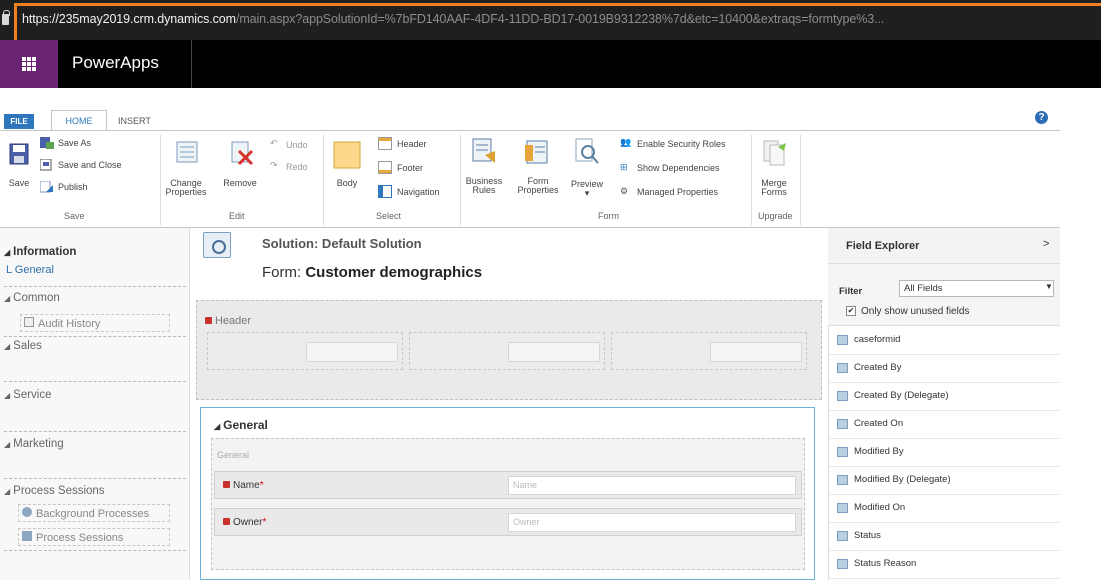 The height and width of the screenshot is (580, 1101). I want to click on business-rules-label-2: Rules, so click(484, 190).